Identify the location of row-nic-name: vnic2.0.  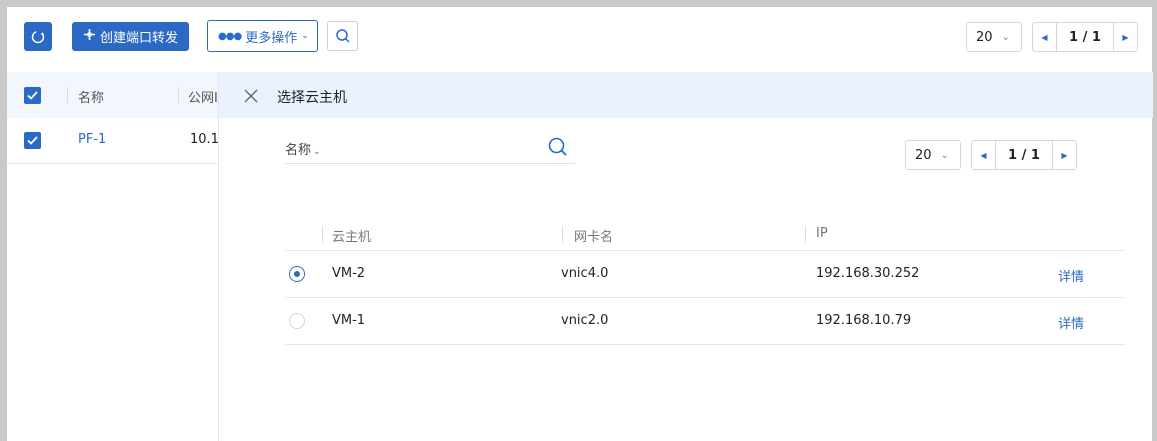
(585, 320).